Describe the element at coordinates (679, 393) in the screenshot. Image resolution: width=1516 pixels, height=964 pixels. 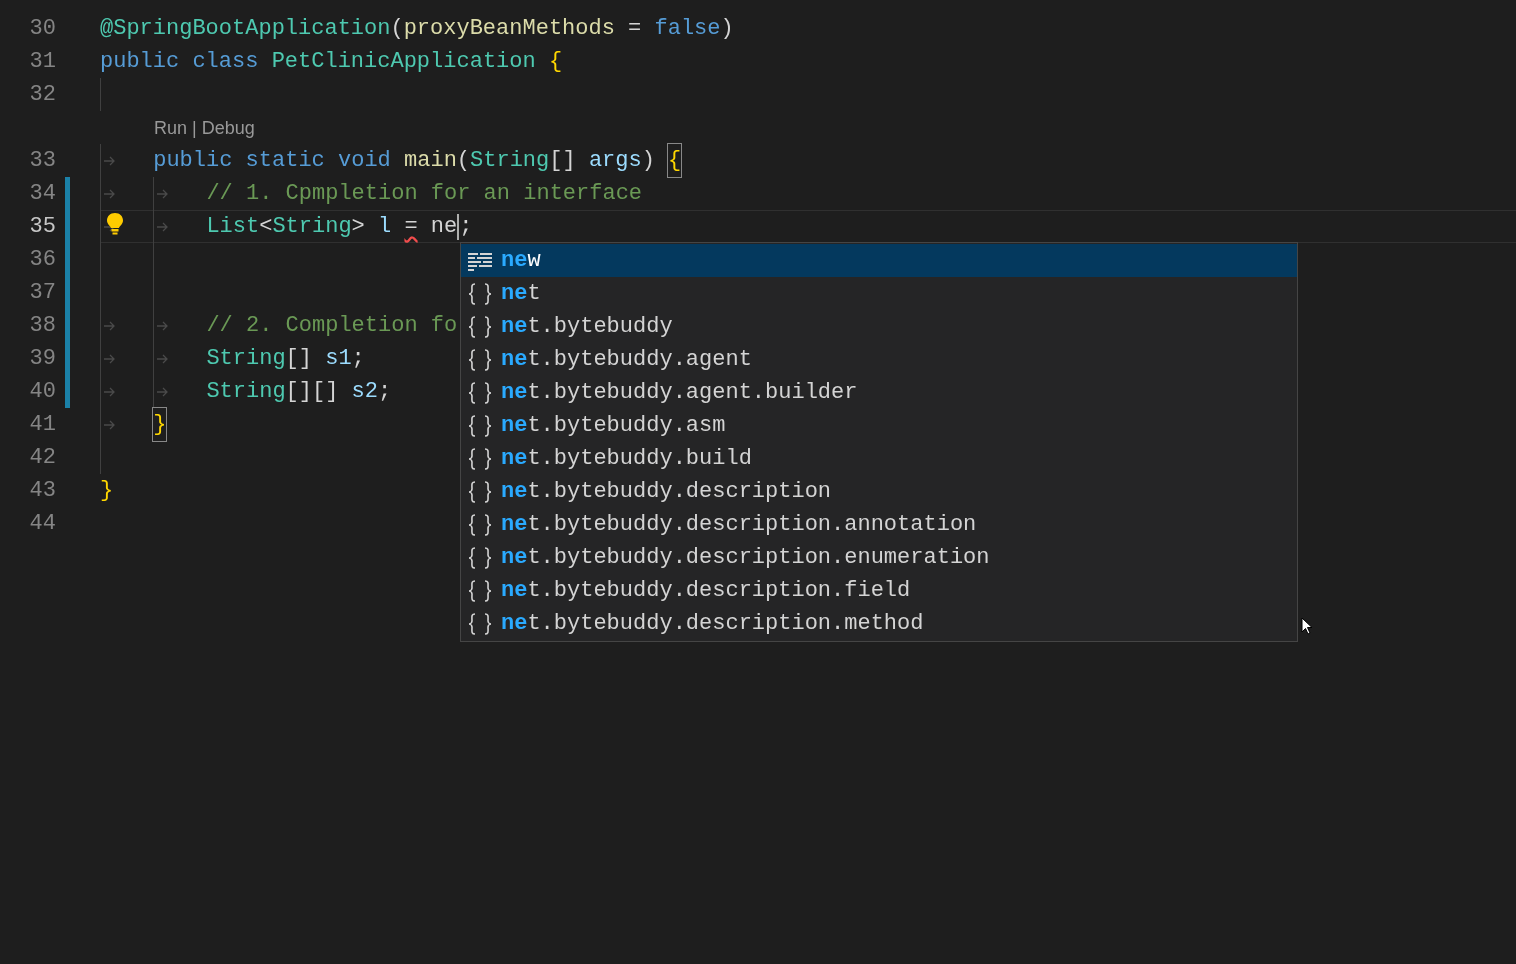
I see `suggestion-label: net.bytebuddy.agent.builder` at that location.